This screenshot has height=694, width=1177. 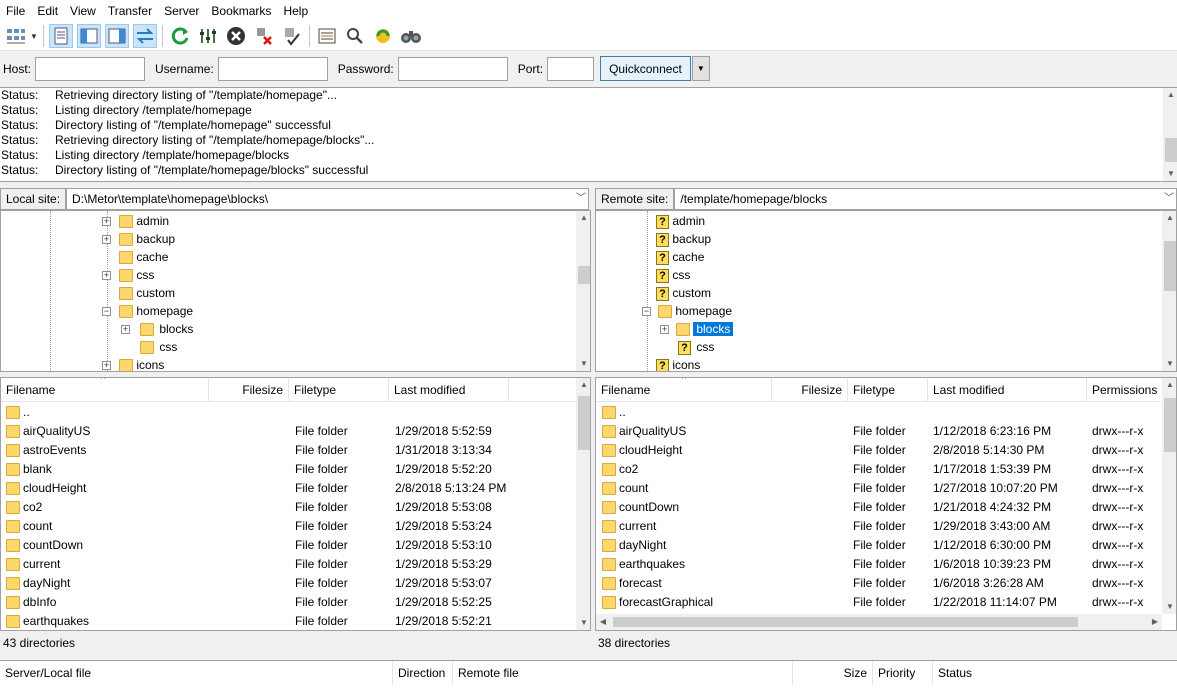 What do you see at coordinates (833, 673) in the screenshot?
I see `column-size: Size` at bounding box center [833, 673].